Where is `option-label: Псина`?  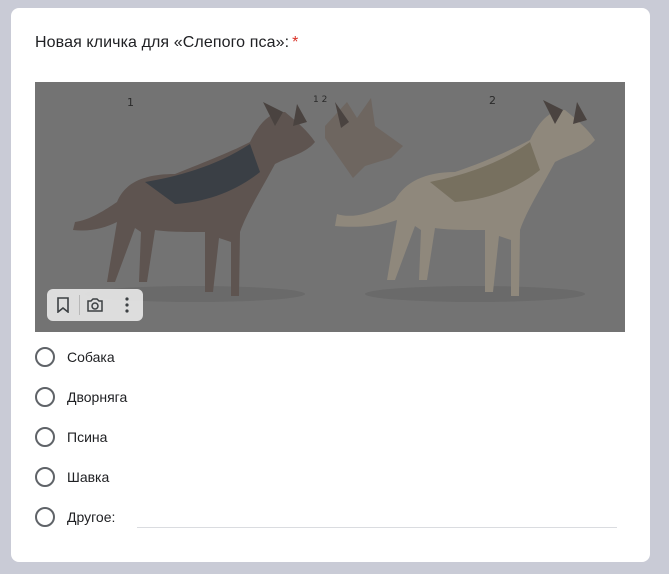
option-label: Псина is located at coordinates (87, 437).